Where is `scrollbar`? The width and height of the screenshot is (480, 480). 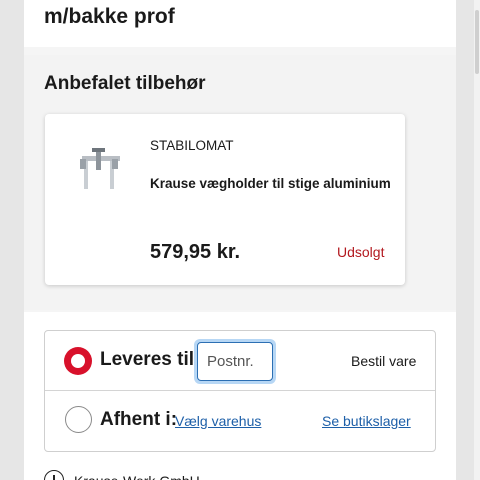
scrollbar is located at coordinates (477, 240).